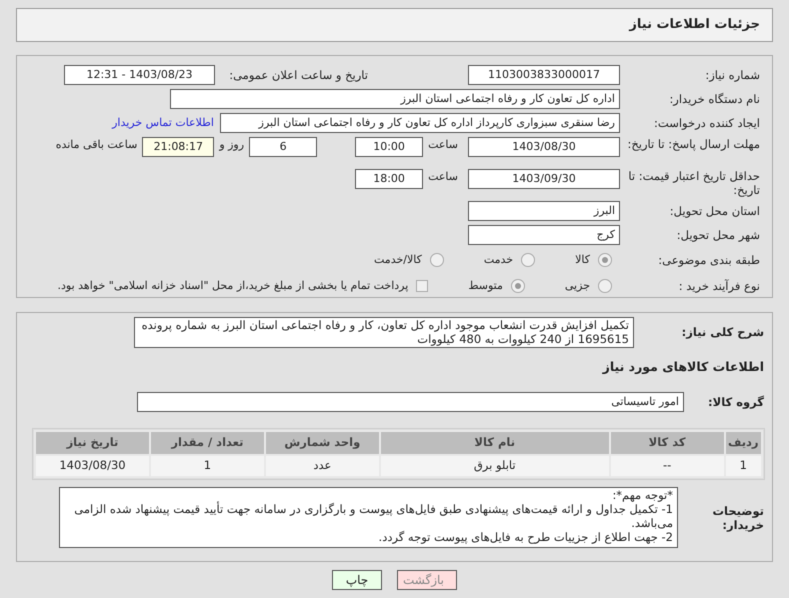 This screenshot has width=789, height=598. Describe the element at coordinates (398, 260) in the screenshot. I see `radio-label: کالا/خدمت` at that location.